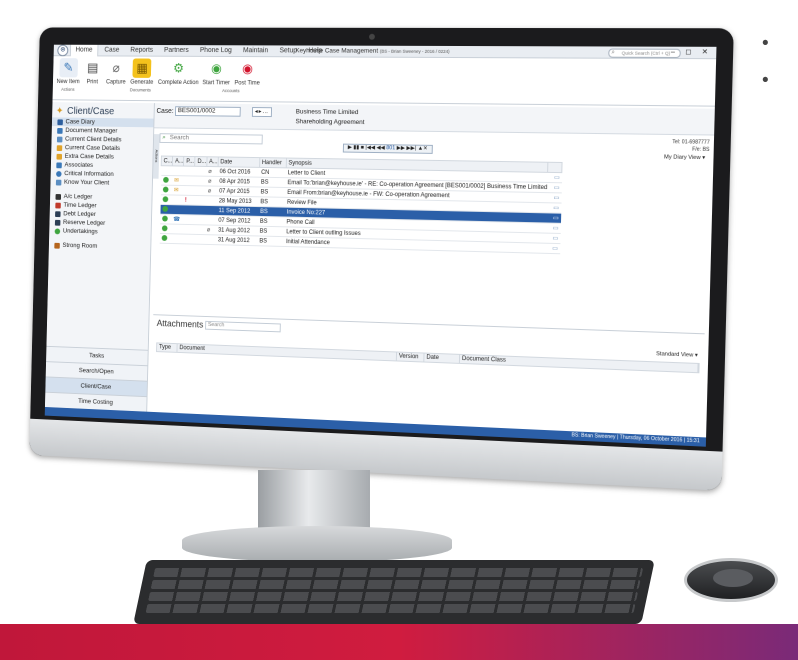  What do you see at coordinates (142, 72) in the screenshot?
I see `generate-button: ▦ Generate` at bounding box center [142, 72].